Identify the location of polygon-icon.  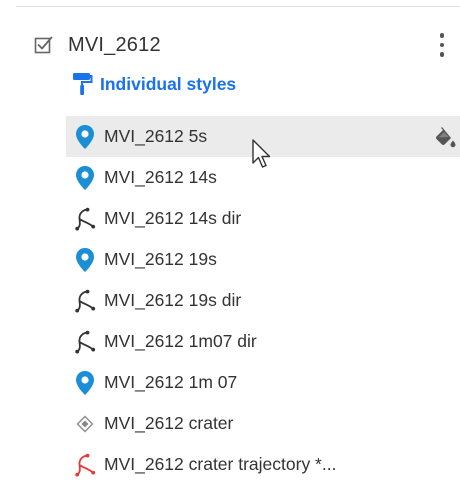
(85, 423).